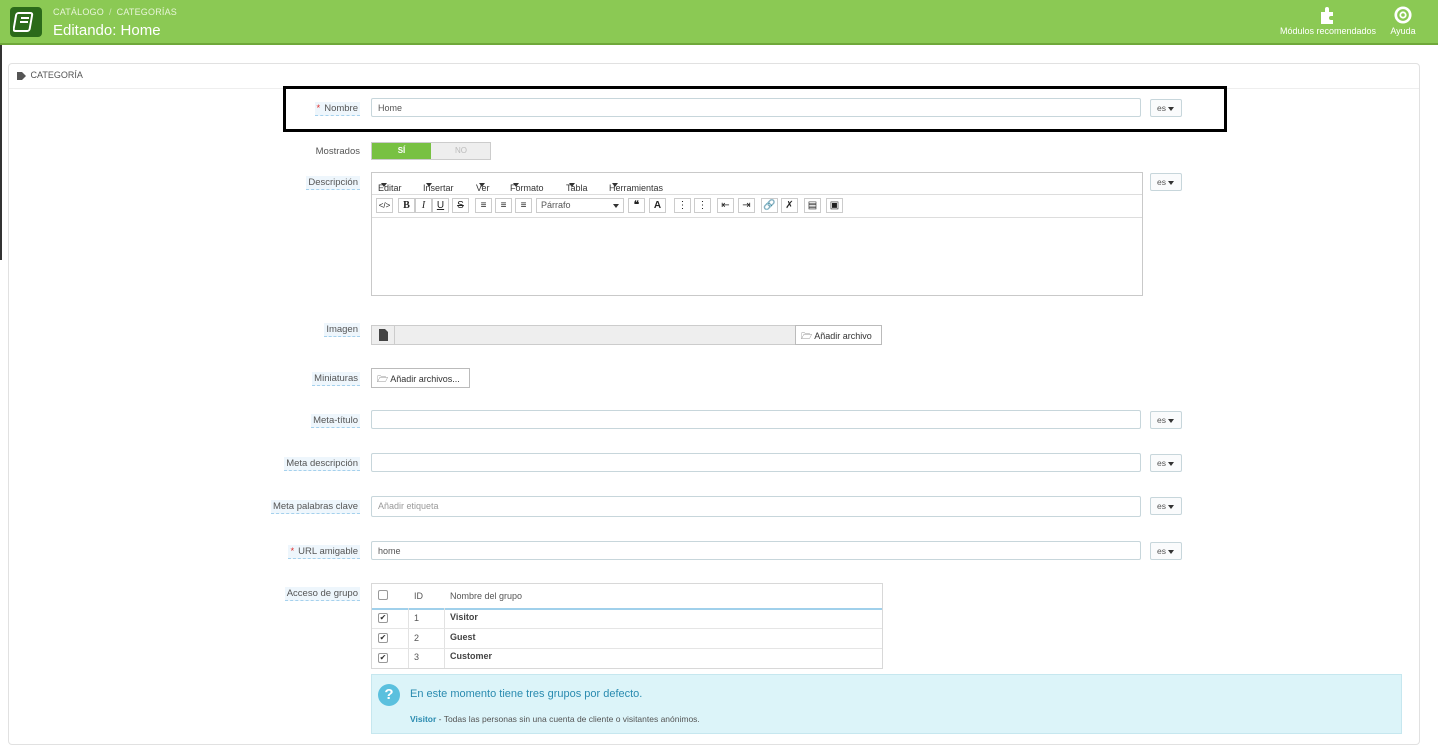 The width and height of the screenshot is (1438, 745). Describe the element at coordinates (384, 205) in the screenshot. I see `source-code-icon: </>` at that location.